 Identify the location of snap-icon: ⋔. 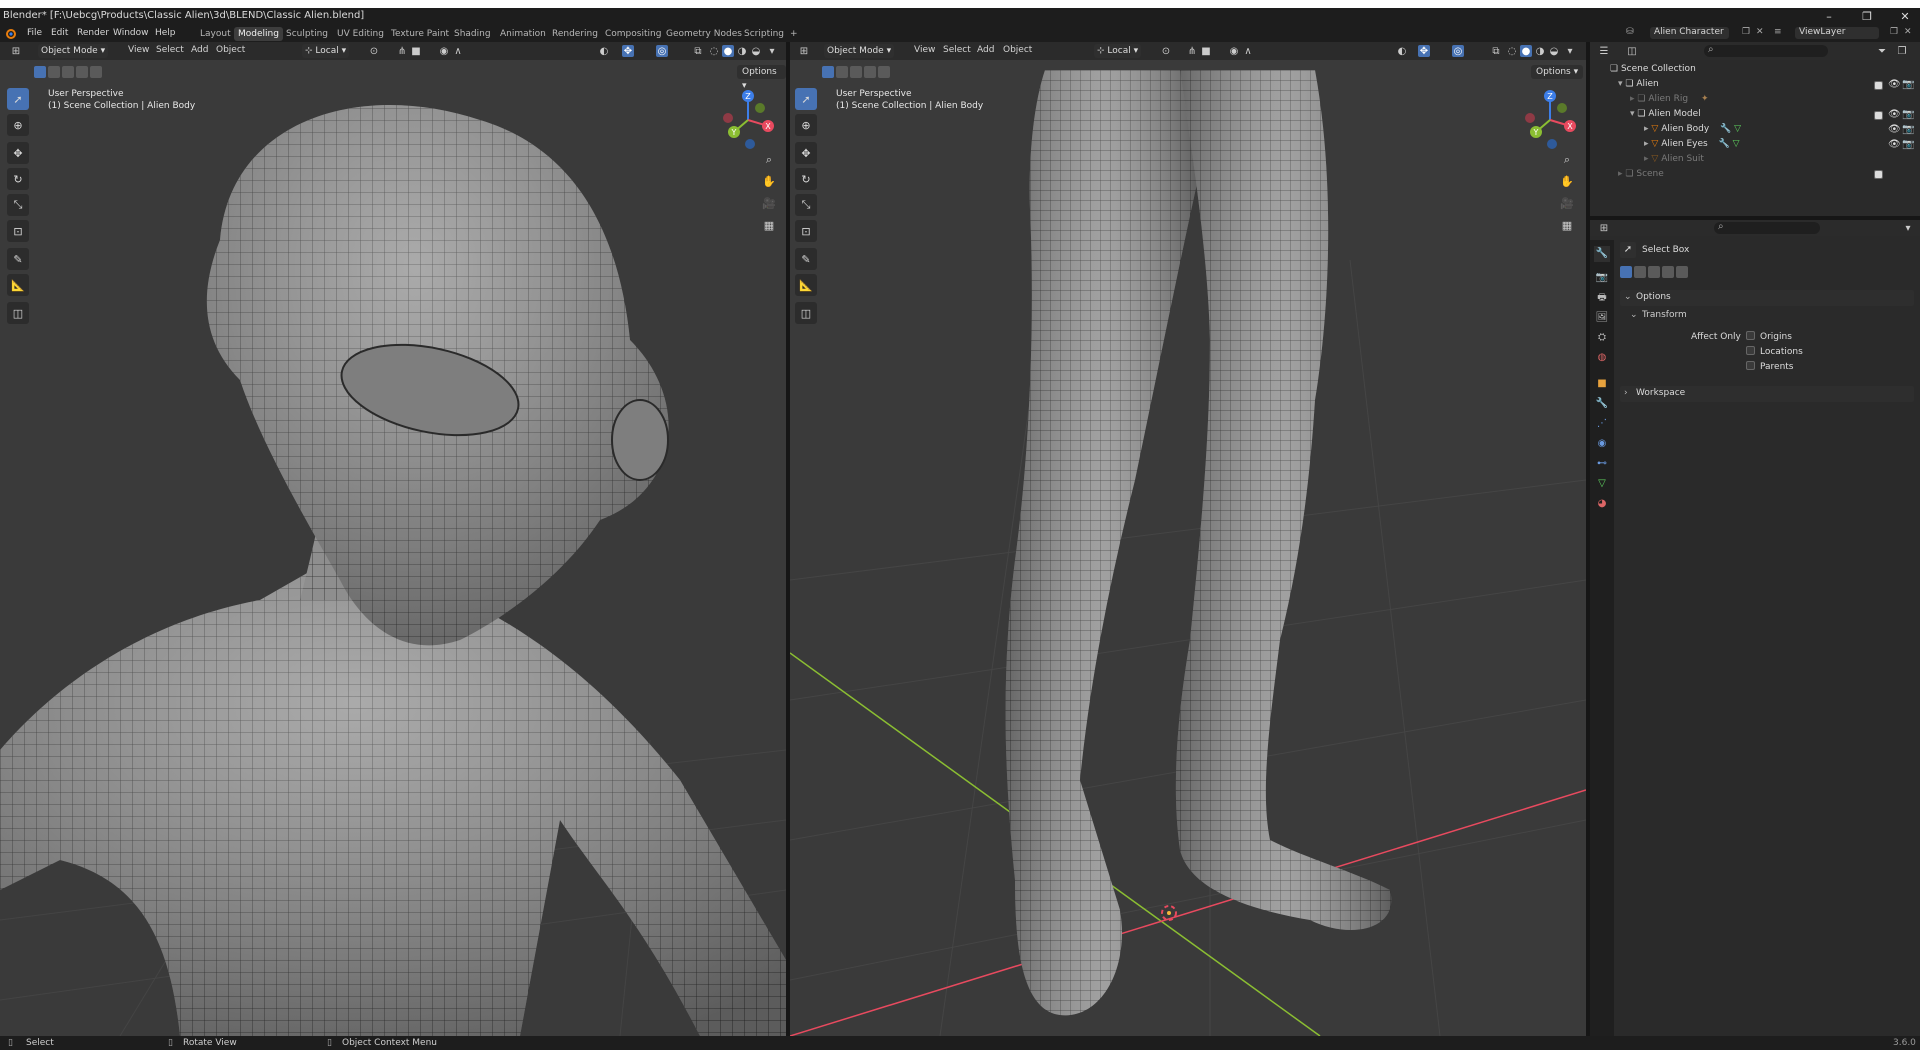
(402, 51).